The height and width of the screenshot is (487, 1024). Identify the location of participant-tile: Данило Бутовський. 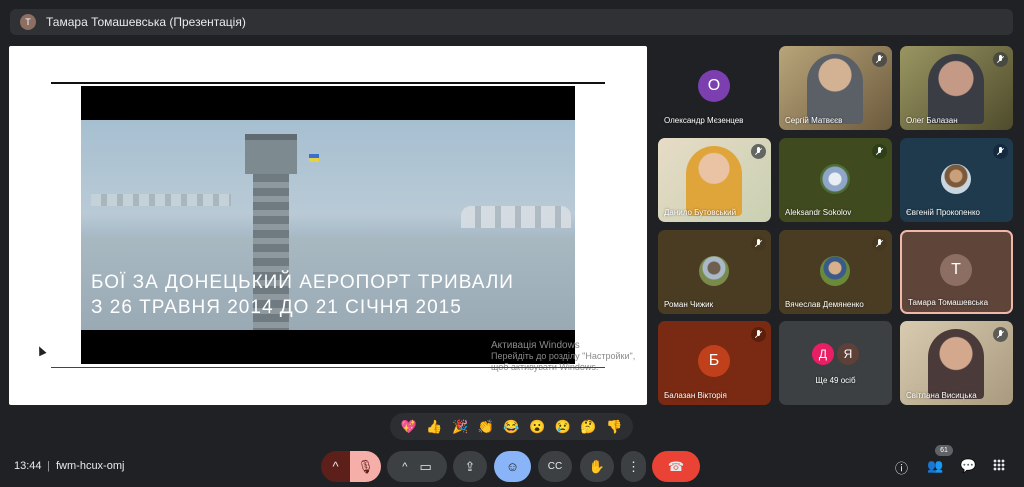
(714, 180).